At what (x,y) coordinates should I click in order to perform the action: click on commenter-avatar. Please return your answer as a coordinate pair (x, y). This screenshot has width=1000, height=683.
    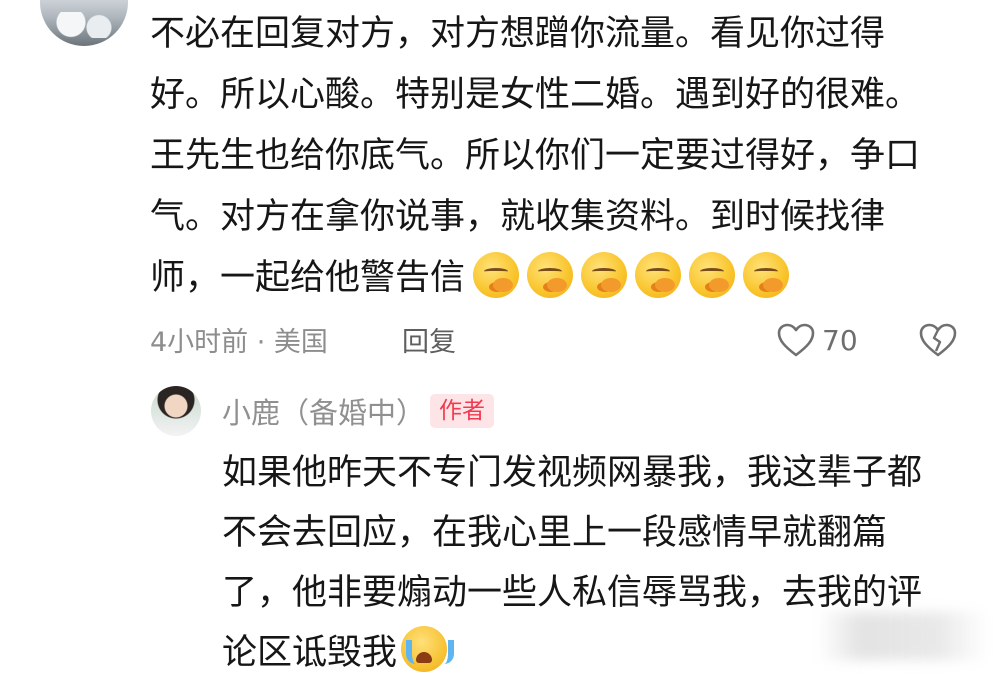
    Looking at the image, I should click on (84, 23).